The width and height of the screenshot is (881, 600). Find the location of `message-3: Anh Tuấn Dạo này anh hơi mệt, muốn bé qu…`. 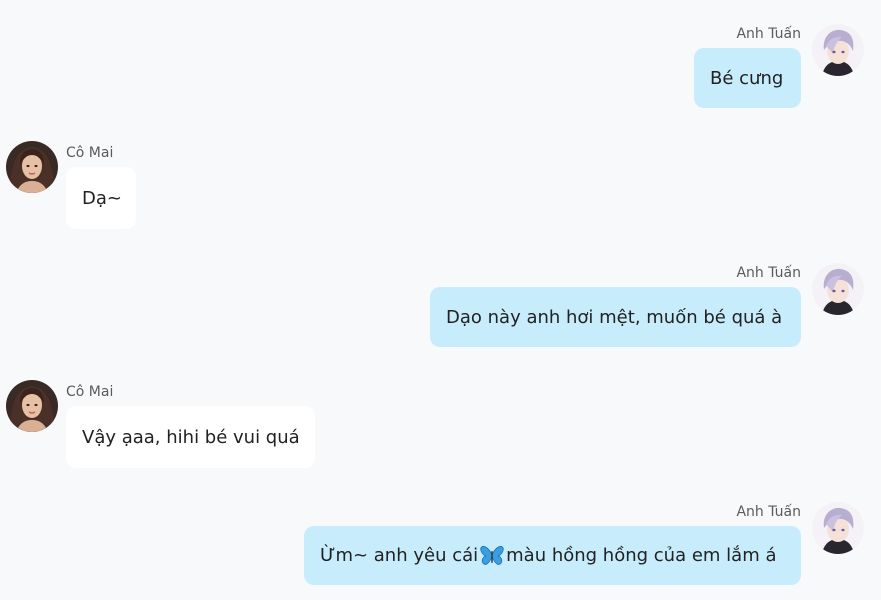

message-3: Anh Tuấn Dạo này anh hơi mệt, muốn bé qu… is located at coordinates (615, 306).